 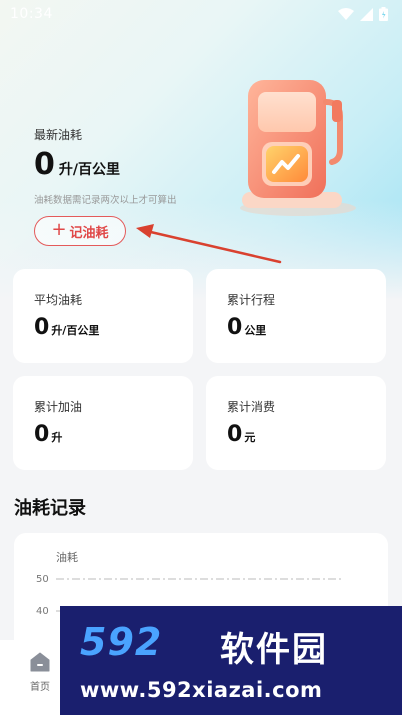 What do you see at coordinates (44, 164) in the screenshot?
I see `latest-consumption-number: 0` at bounding box center [44, 164].